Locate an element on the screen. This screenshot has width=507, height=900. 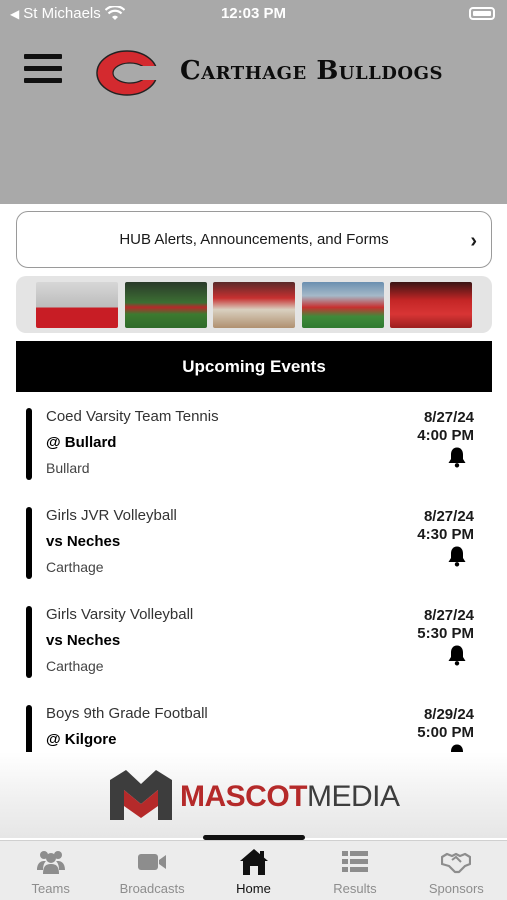
bottom-tab-bar: Teams Broadcasts Home Results Sponsors is located at coordinates (253, 870).